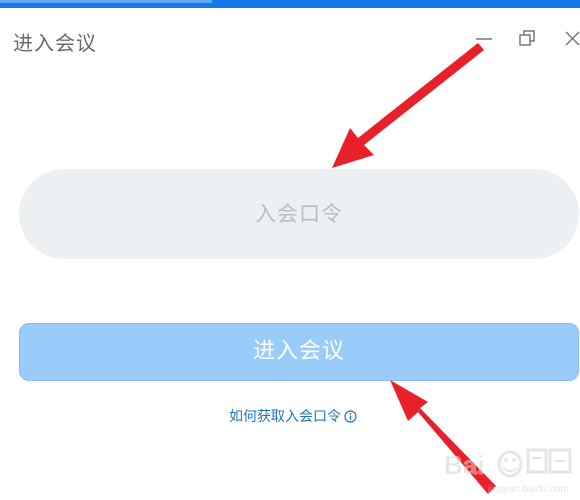 The height and width of the screenshot is (500, 580). What do you see at coordinates (508, 468) in the screenshot?
I see `baidu-jingyan-logo: Bai jingyan.baidu.com` at bounding box center [508, 468].